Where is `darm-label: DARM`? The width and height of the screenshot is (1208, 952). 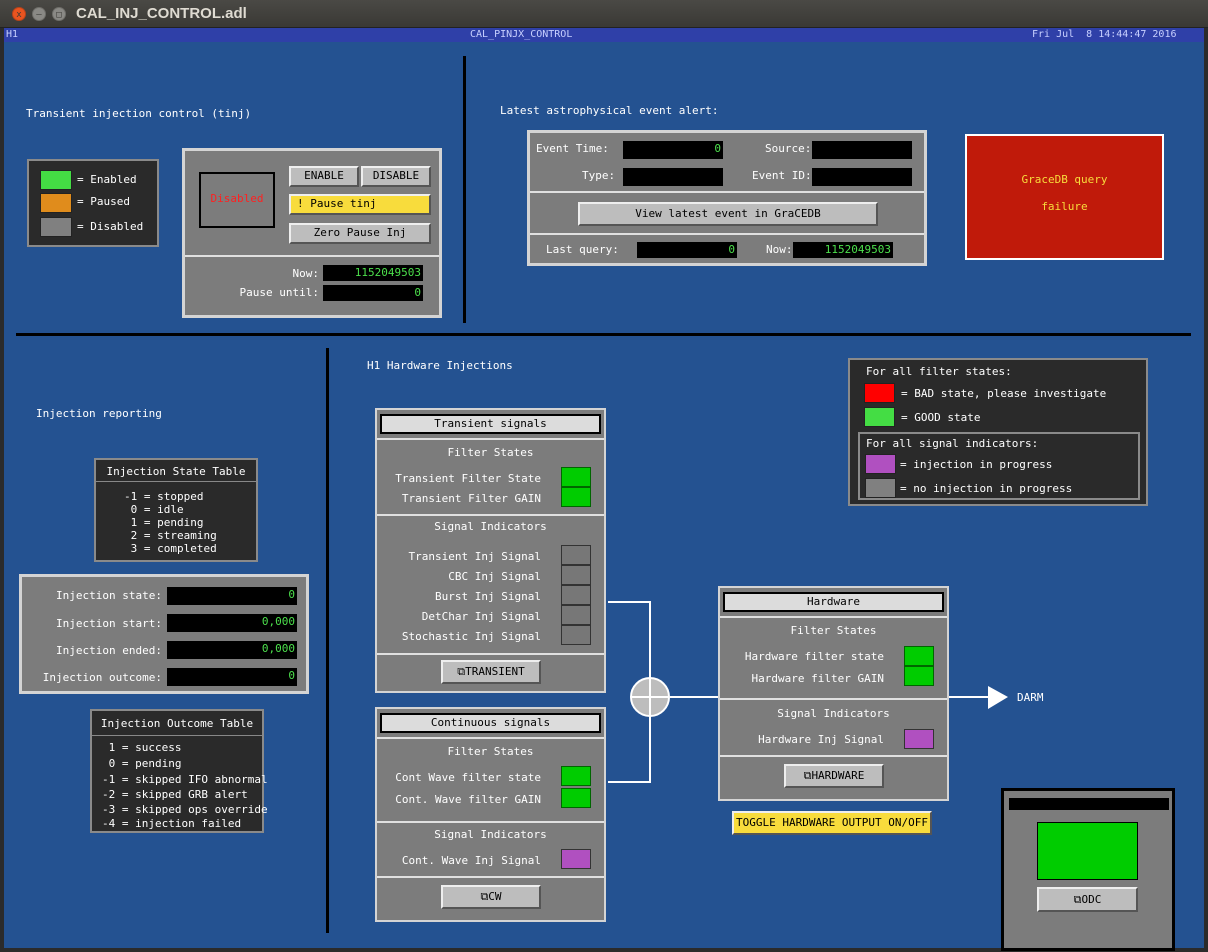 darm-label: DARM is located at coordinates (1030, 697).